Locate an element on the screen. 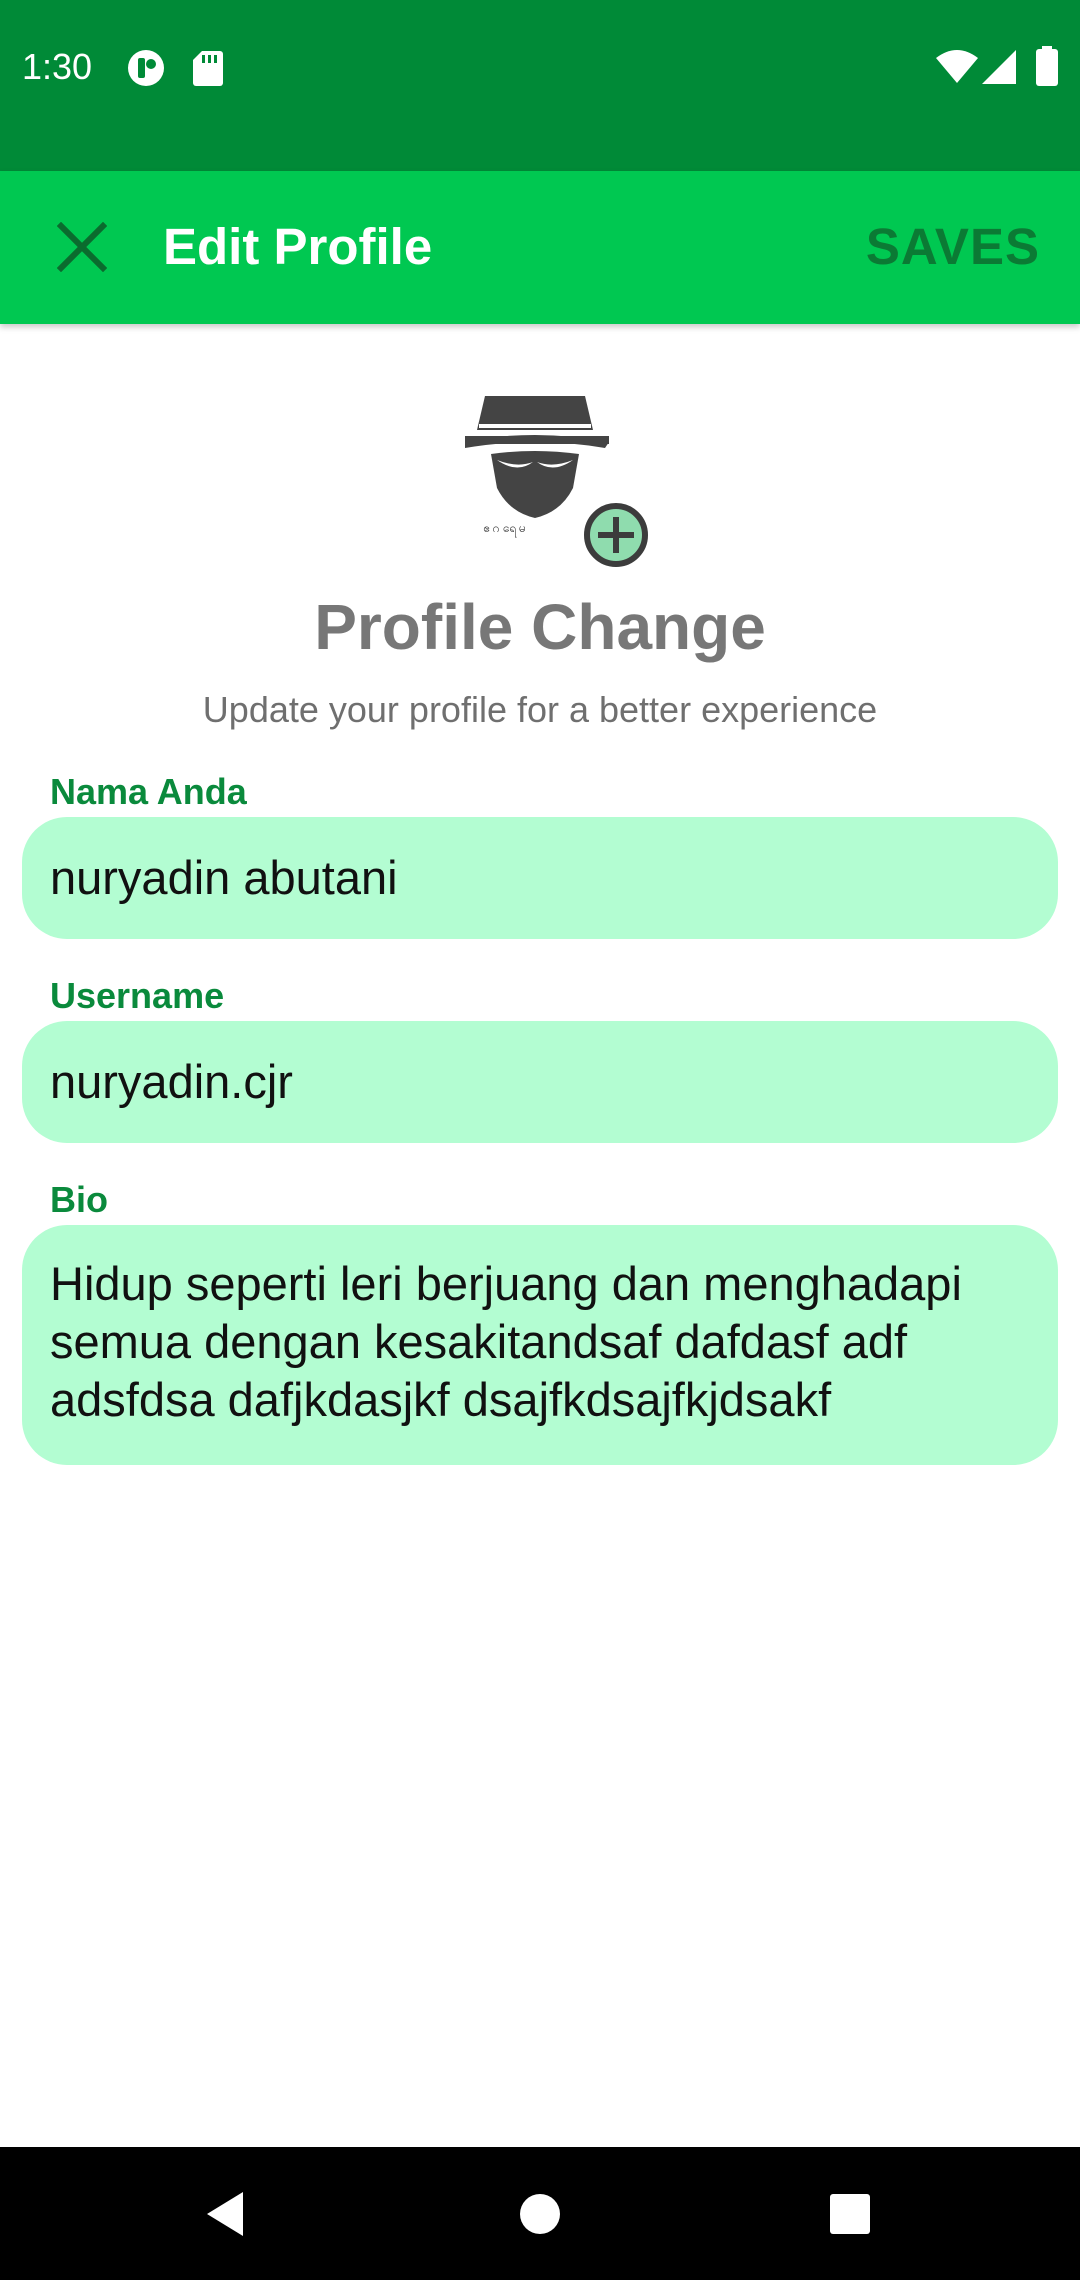  bio-label: Bio is located at coordinates (79, 1199).